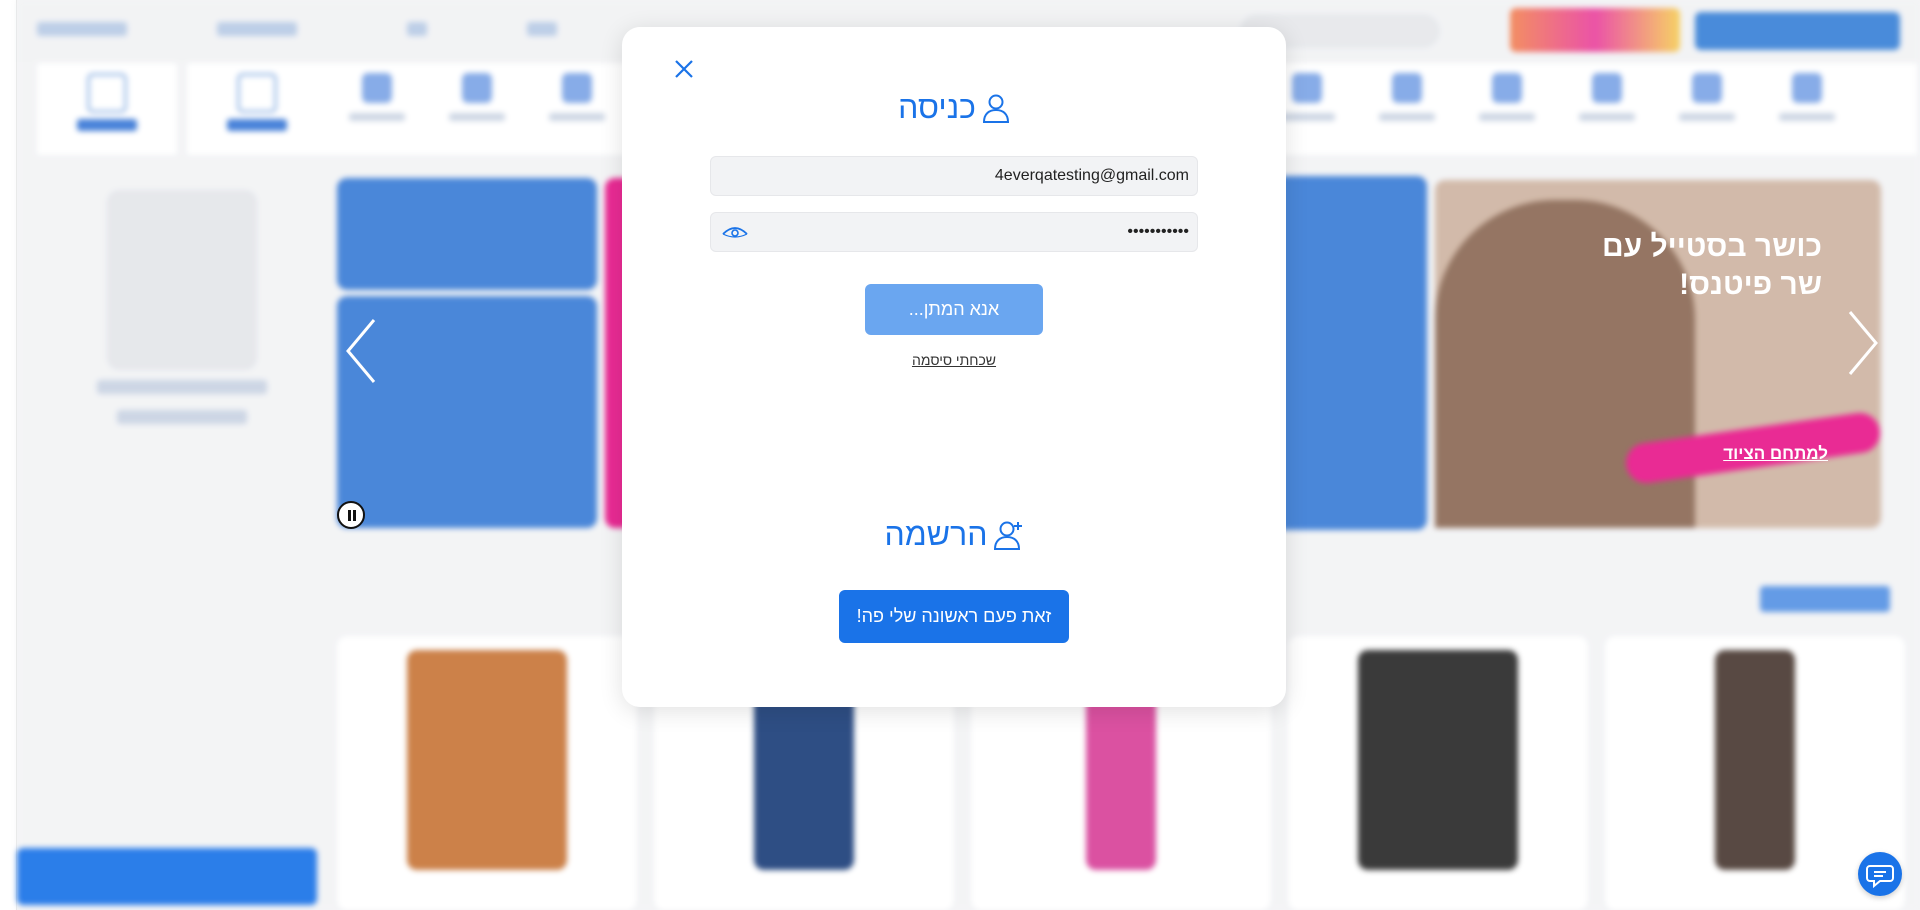  I want to click on close-icon, so click(684, 69).